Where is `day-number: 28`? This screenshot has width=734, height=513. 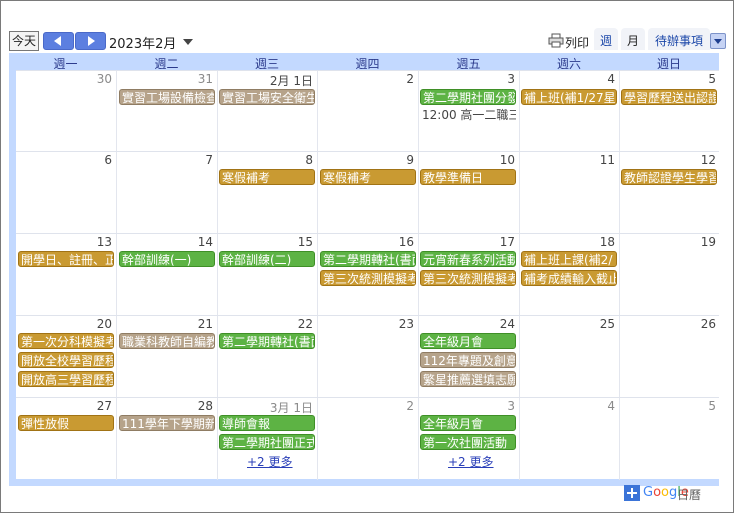
day-number: 28 is located at coordinates (165, 406).